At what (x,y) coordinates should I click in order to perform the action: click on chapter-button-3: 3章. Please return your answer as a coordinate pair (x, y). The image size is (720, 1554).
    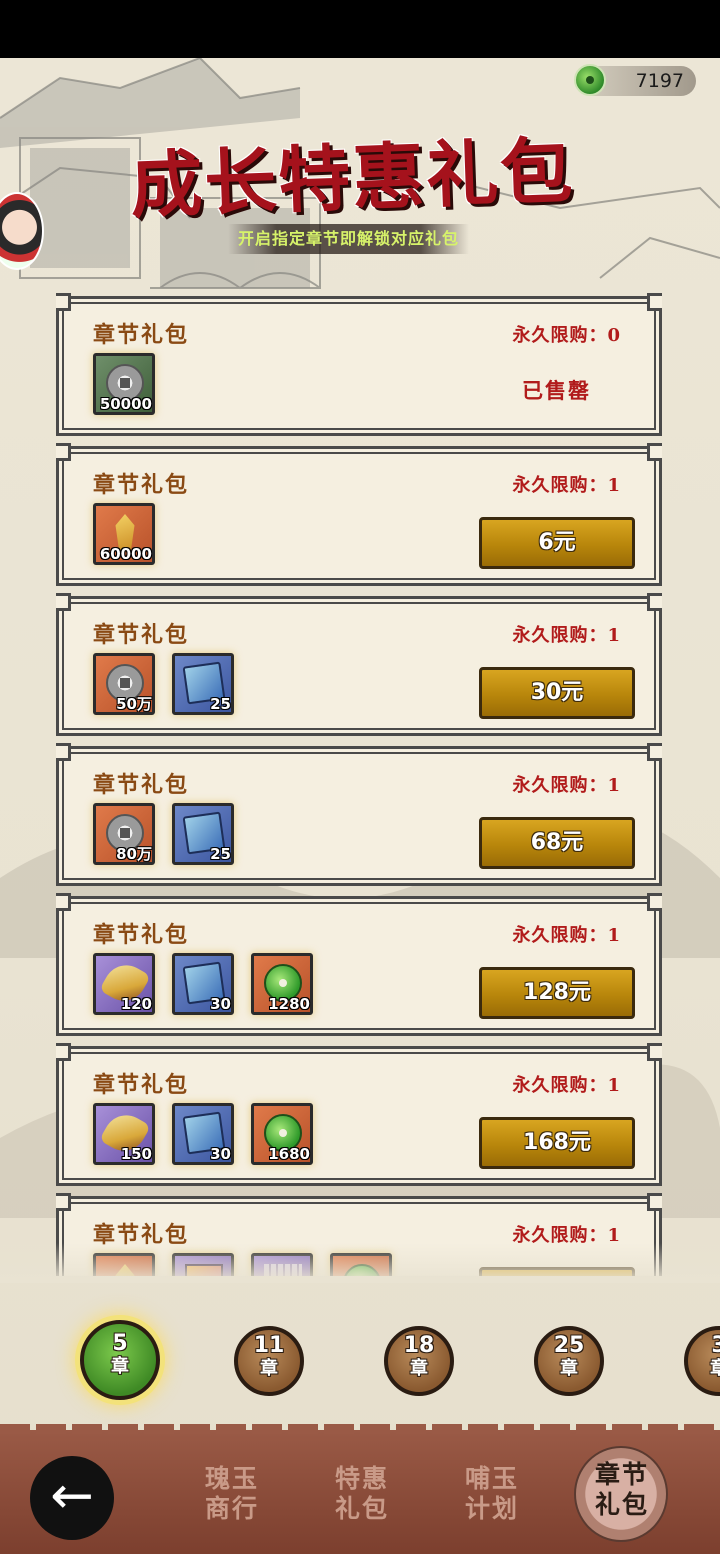
    Looking at the image, I should click on (702, 1361).